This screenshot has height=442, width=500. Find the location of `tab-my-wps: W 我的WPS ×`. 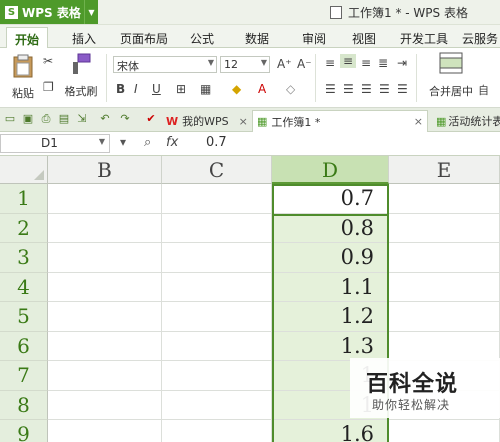

tab-my-wps: W 我的WPS × is located at coordinates (207, 121).